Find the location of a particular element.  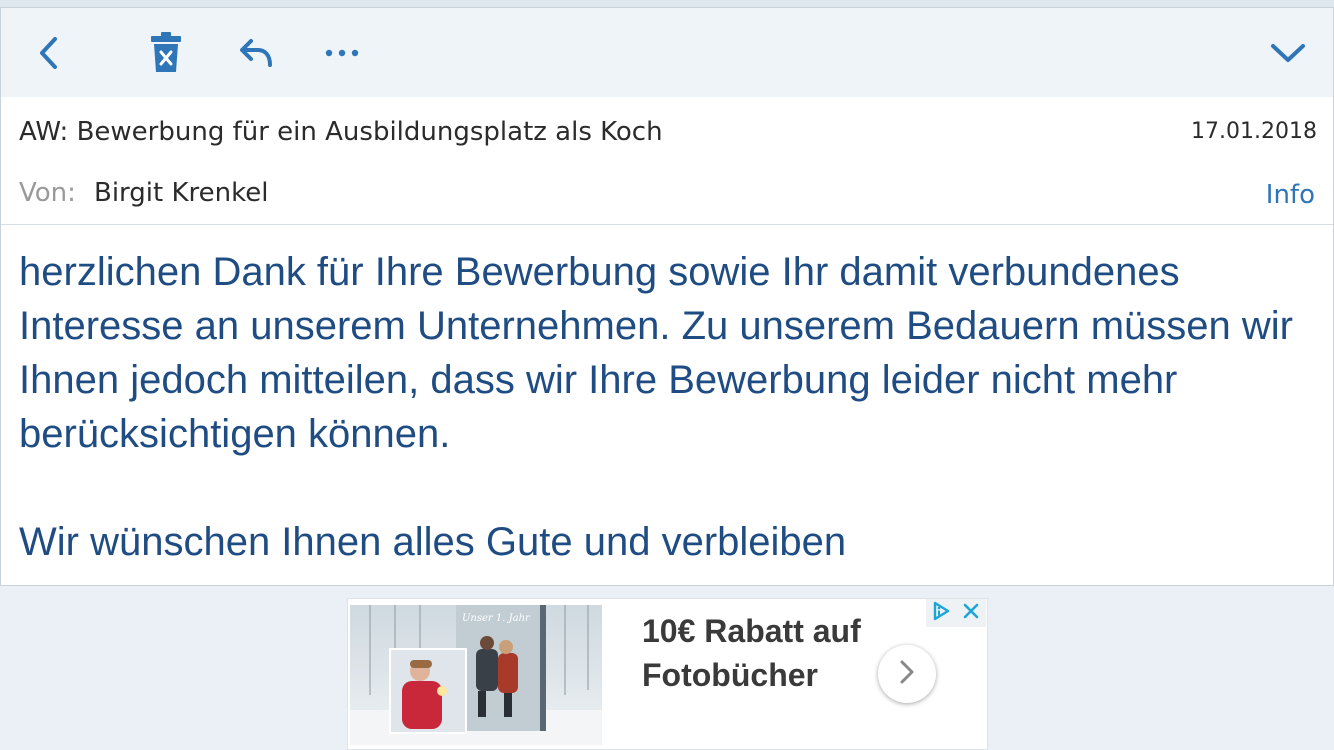

info-link: Info is located at coordinates (1290, 195).